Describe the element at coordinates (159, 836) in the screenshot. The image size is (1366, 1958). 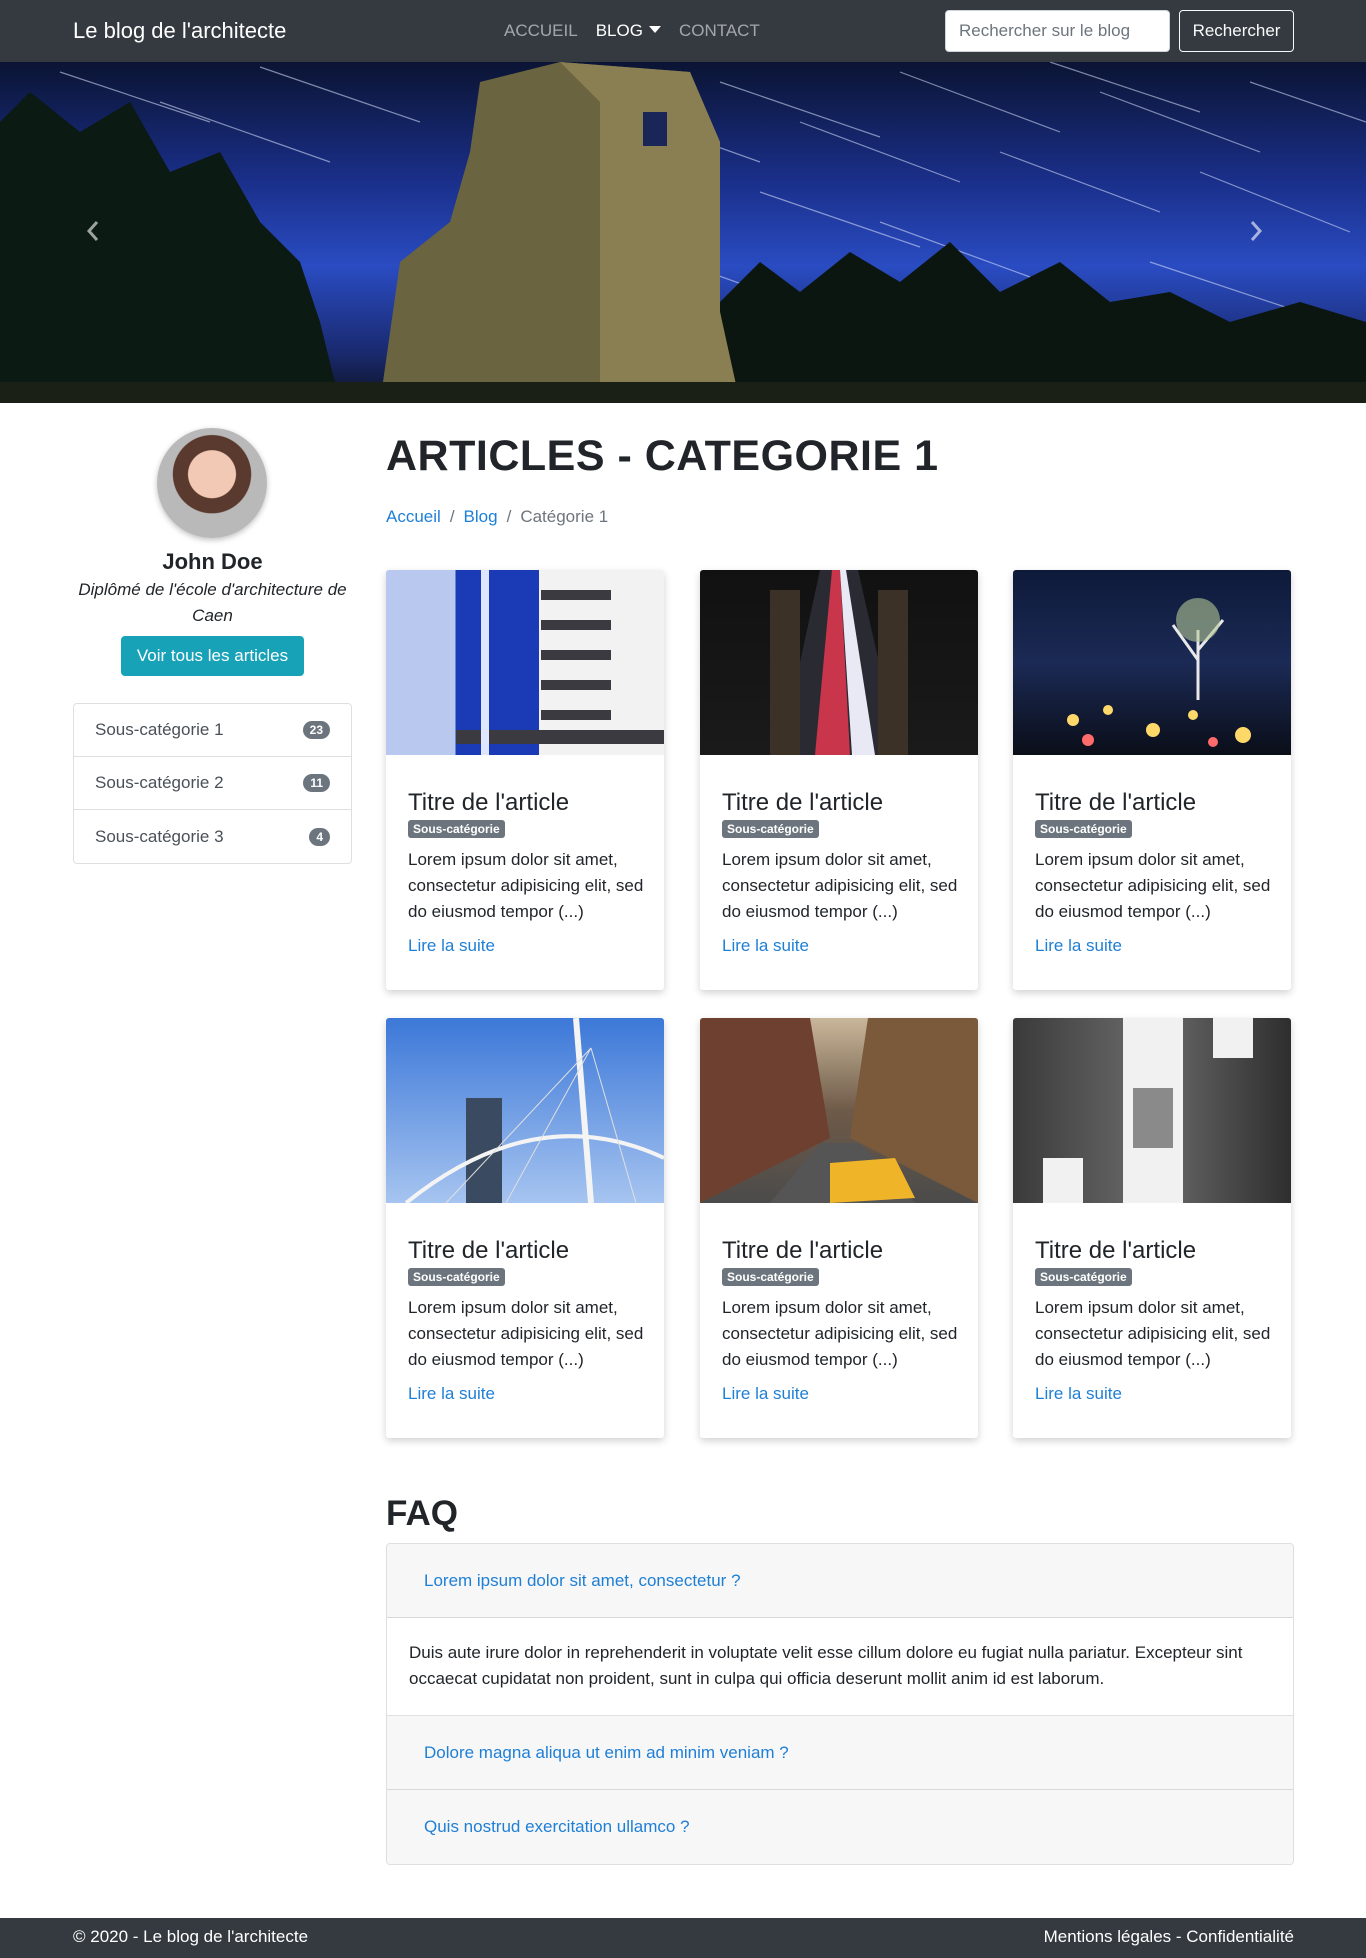
I see `subcategory-label: Sous-catégorie 3` at that location.